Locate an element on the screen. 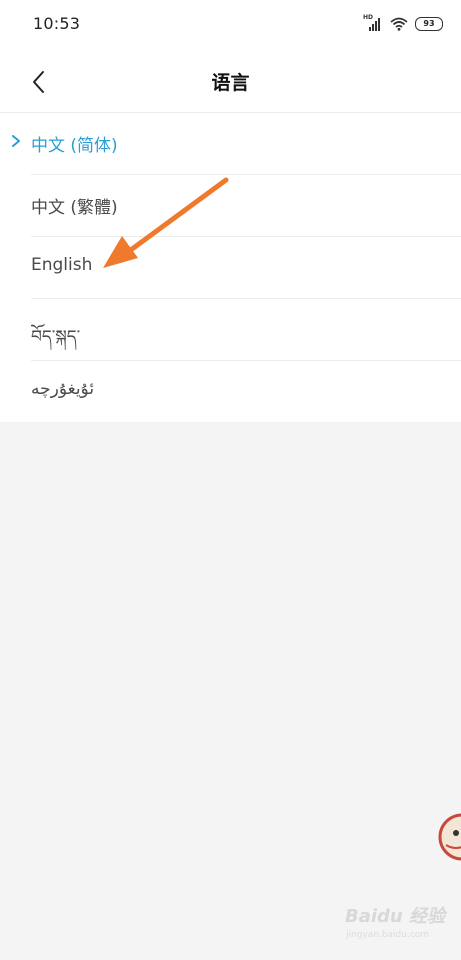  page-title: 语言 is located at coordinates (230, 83).